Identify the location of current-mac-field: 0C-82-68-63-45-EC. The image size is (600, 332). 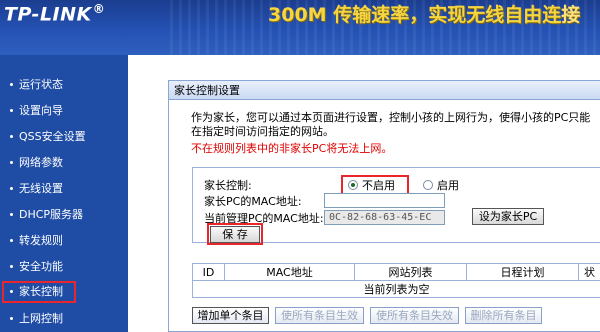
(384, 217).